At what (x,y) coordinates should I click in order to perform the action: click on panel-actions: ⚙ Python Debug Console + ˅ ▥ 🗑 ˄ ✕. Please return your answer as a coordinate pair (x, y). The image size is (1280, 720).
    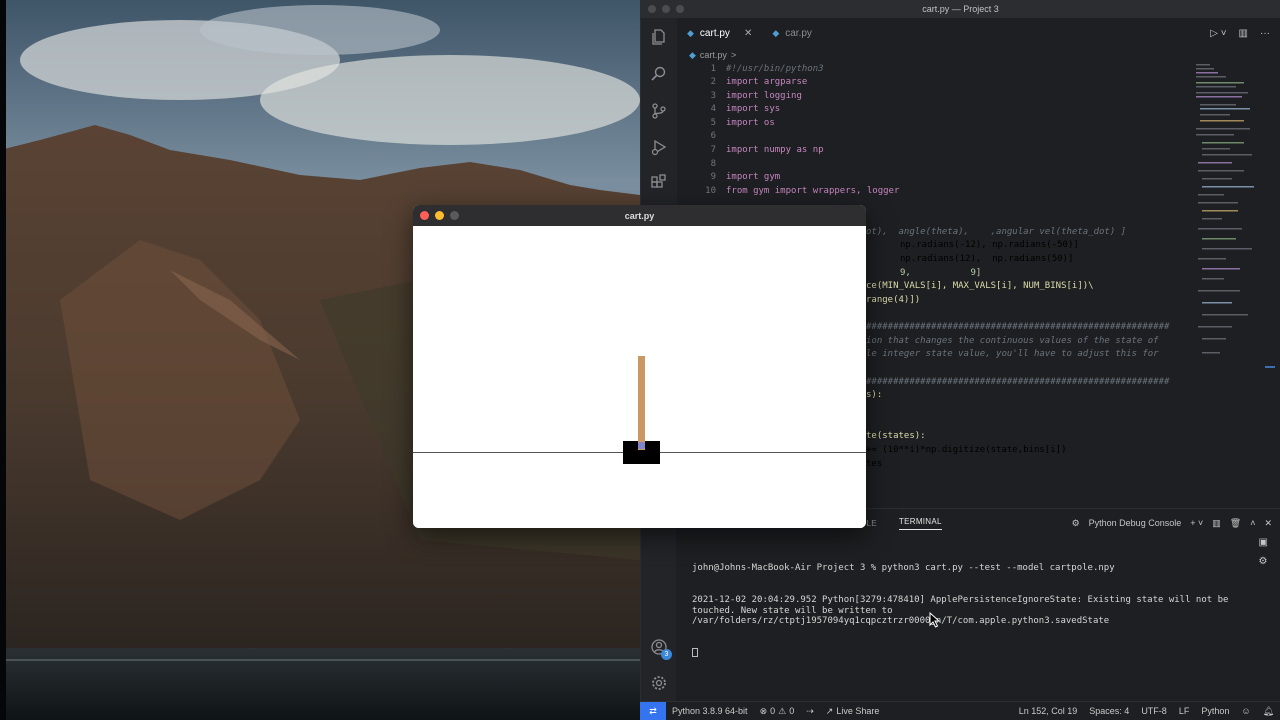
    Looking at the image, I should click on (1172, 523).